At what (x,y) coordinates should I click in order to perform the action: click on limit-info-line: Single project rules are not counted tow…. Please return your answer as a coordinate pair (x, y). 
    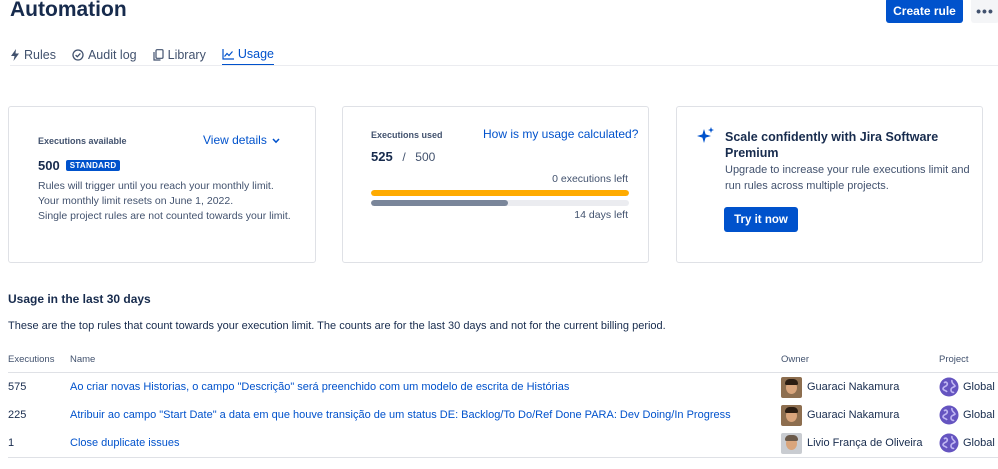
    Looking at the image, I should click on (164, 216).